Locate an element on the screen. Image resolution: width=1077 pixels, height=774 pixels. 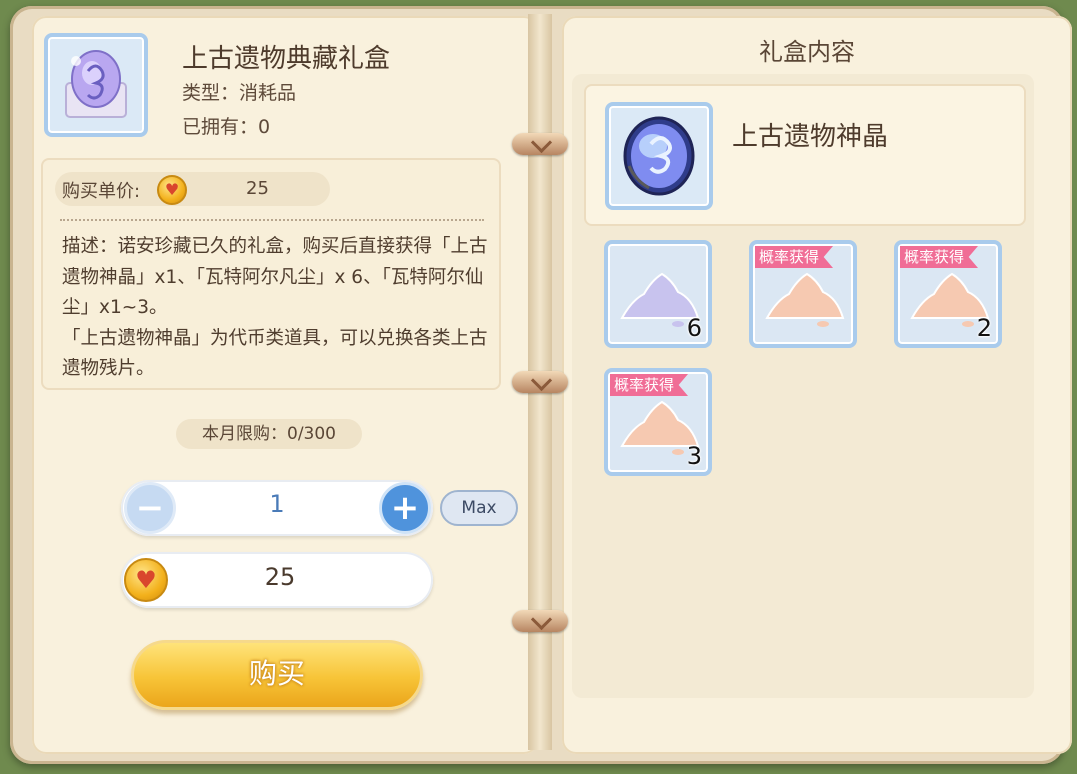
featured-reward-slot is located at coordinates (659, 156).